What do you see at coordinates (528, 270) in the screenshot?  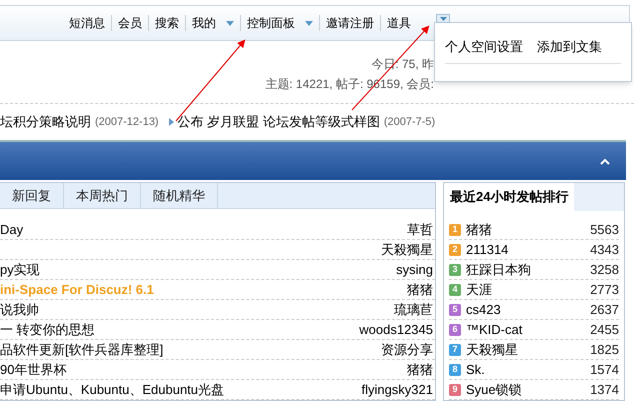 I see `user-link: 狂踩日本狗` at bounding box center [528, 270].